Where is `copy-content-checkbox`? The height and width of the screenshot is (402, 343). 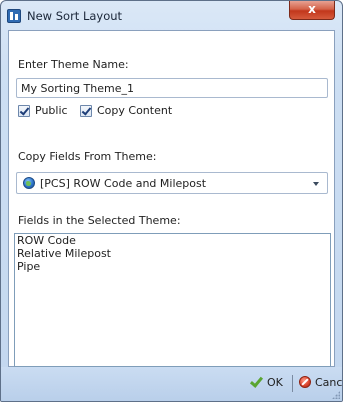 copy-content-checkbox is located at coordinates (86, 111).